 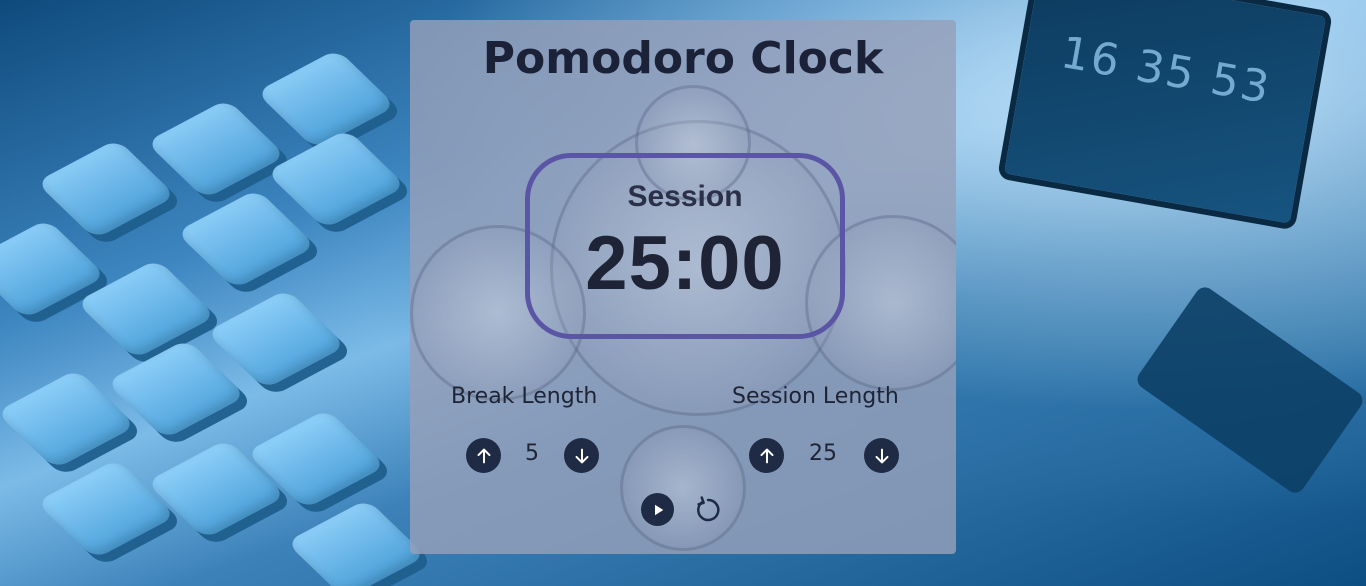 What do you see at coordinates (685, 263) in the screenshot?
I see `time-left: 25:00` at bounding box center [685, 263].